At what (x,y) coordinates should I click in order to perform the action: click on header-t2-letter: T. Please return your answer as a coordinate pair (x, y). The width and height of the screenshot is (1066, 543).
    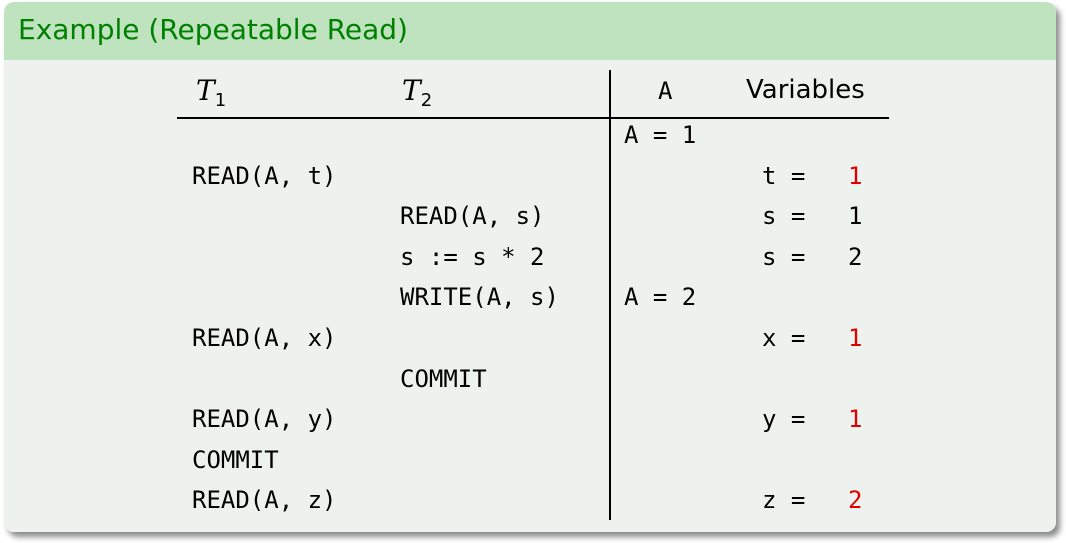
    Looking at the image, I should click on (411, 90).